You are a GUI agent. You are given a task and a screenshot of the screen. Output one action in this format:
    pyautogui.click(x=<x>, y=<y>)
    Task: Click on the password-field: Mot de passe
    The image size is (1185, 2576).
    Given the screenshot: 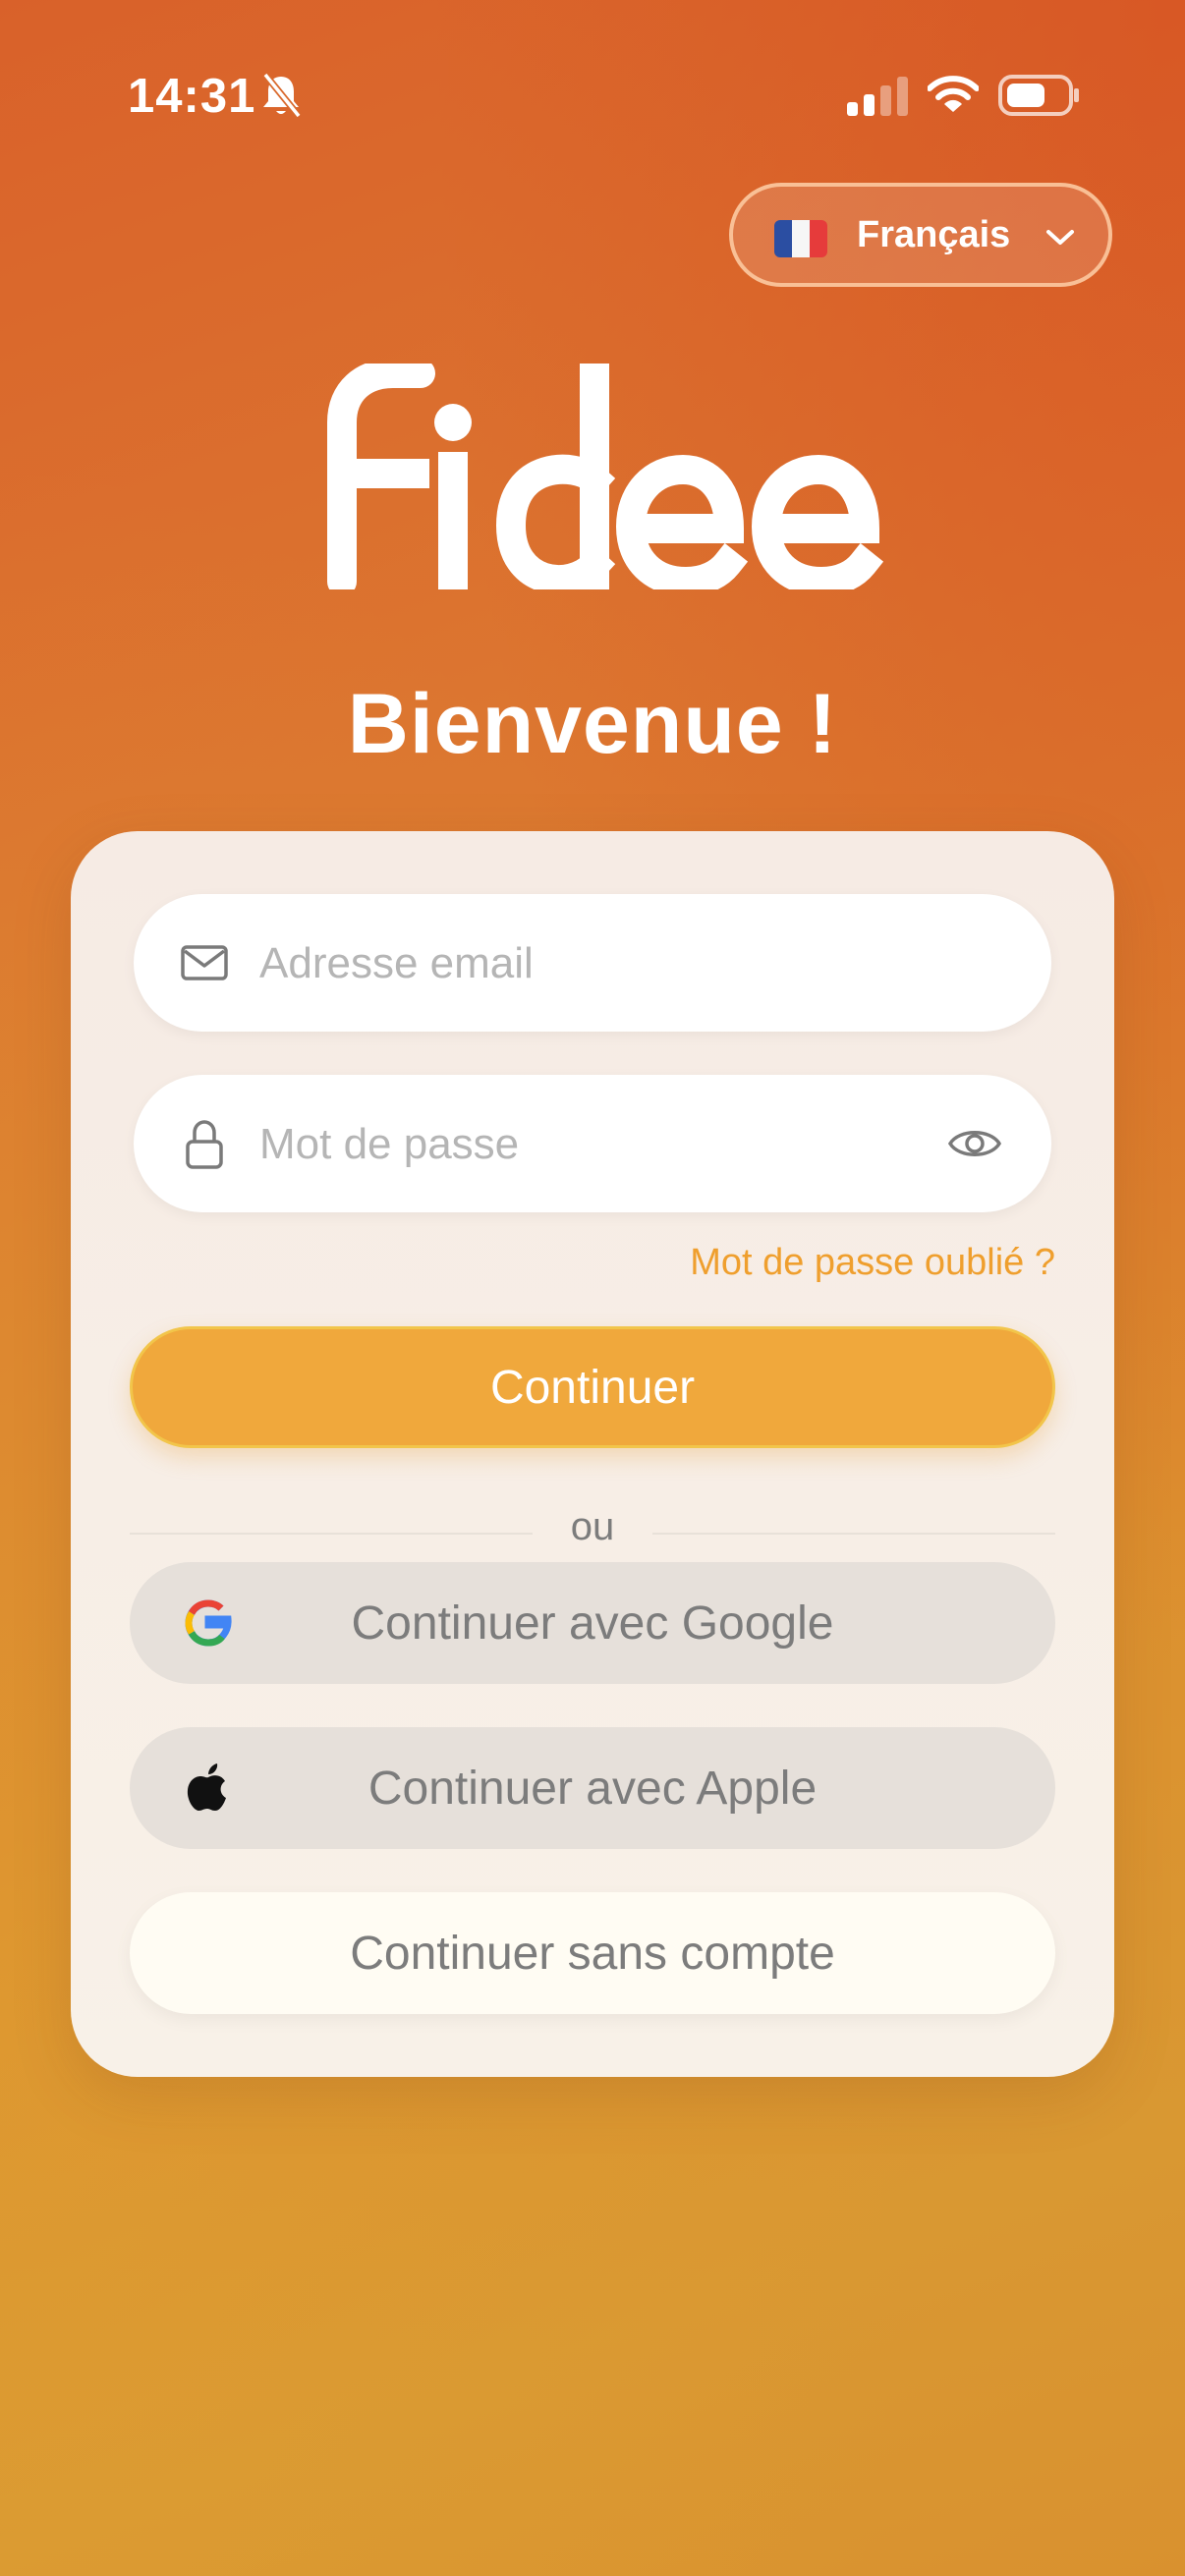 What is the action you would take?
    pyautogui.click(x=592, y=1143)
    